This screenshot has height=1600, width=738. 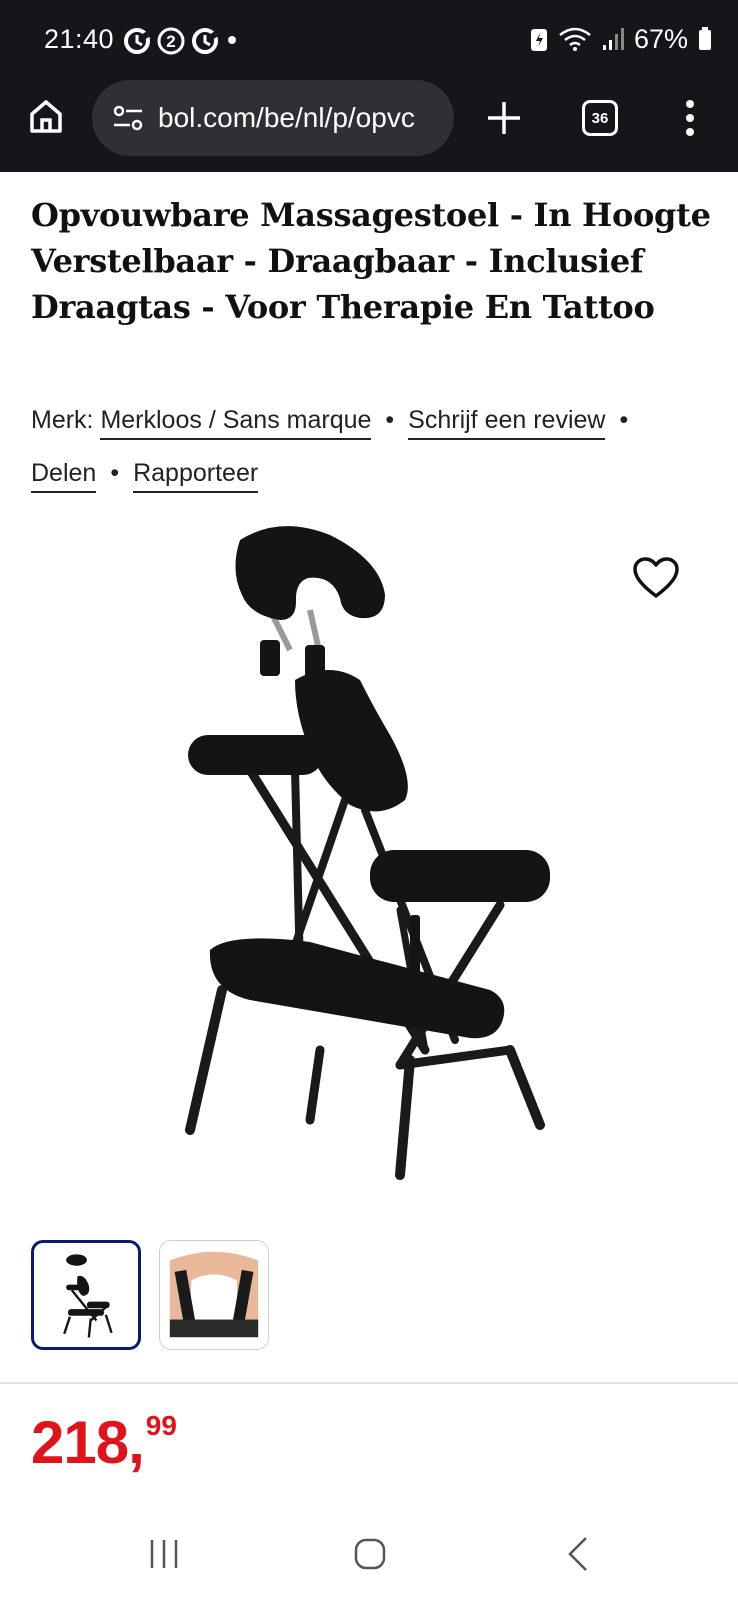 I want to click on android-nav-bar, so click(x=369, y=1554).